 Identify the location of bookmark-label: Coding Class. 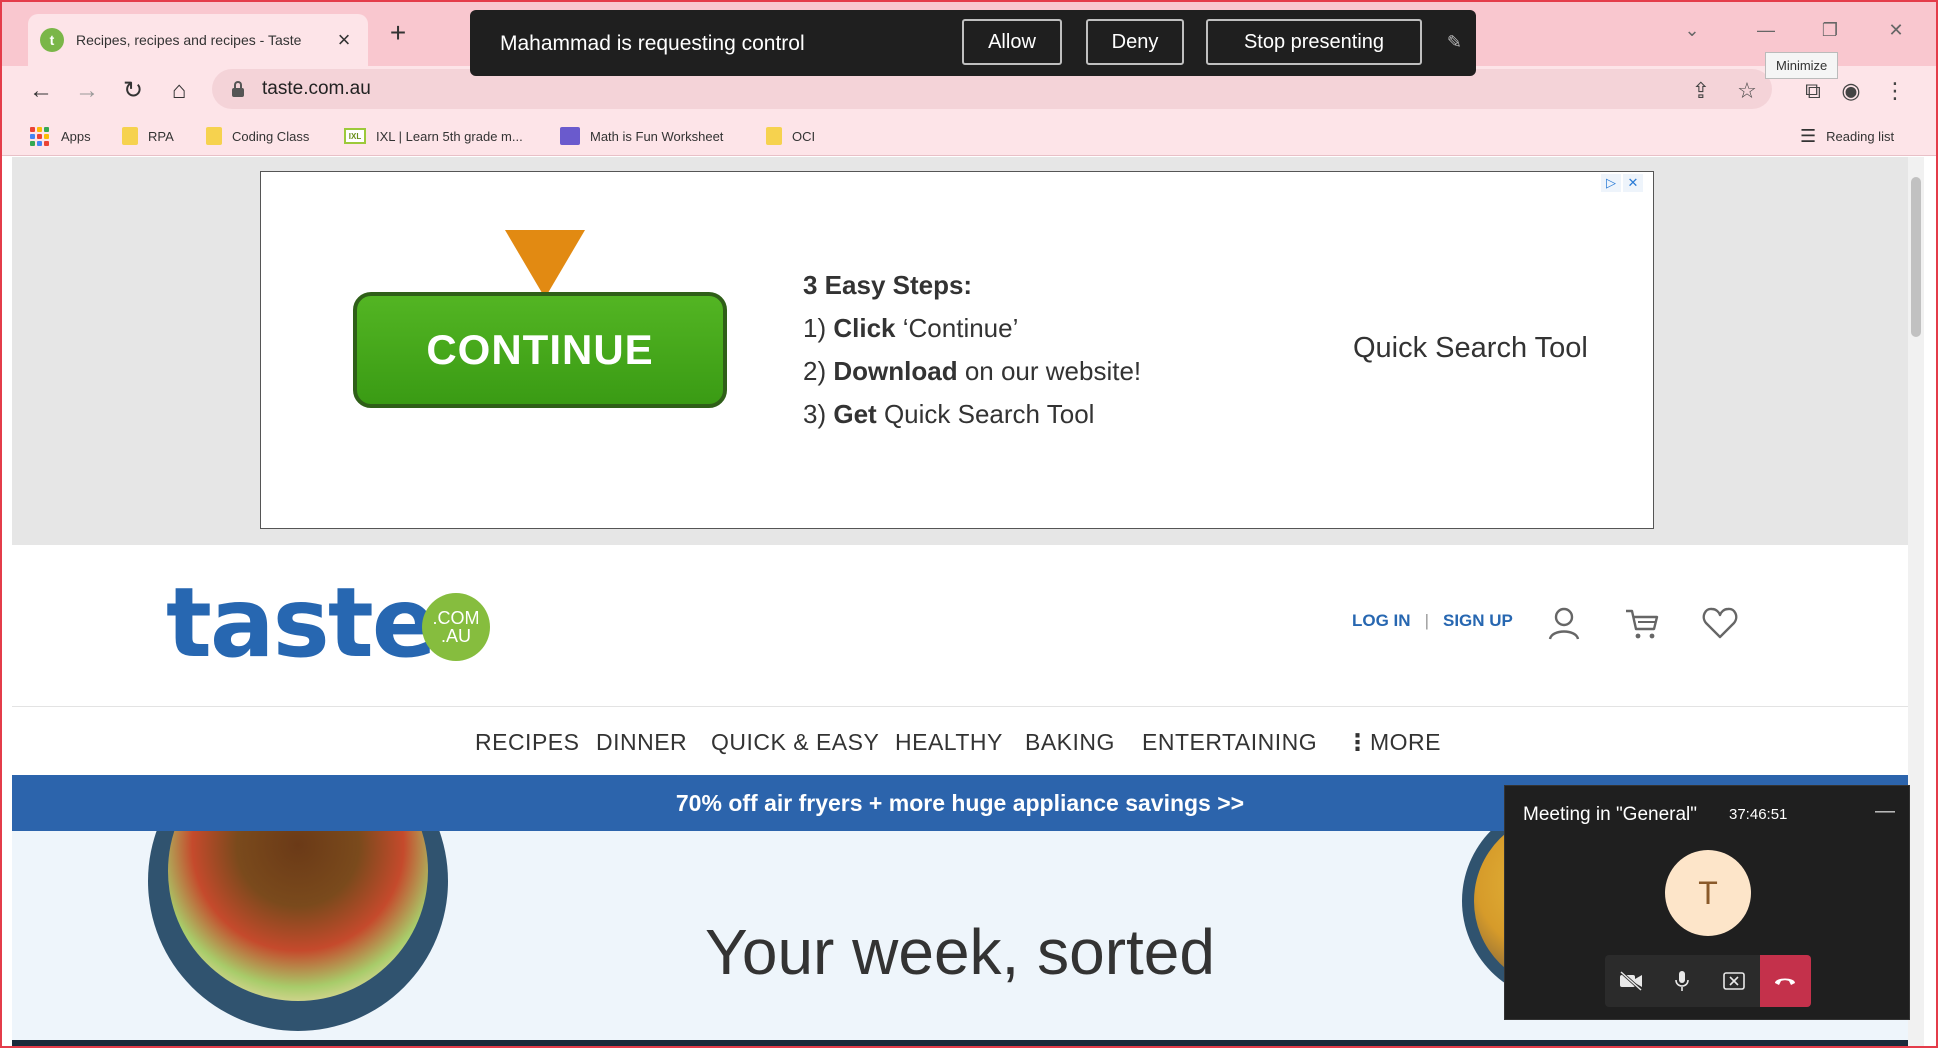
(271, 136).